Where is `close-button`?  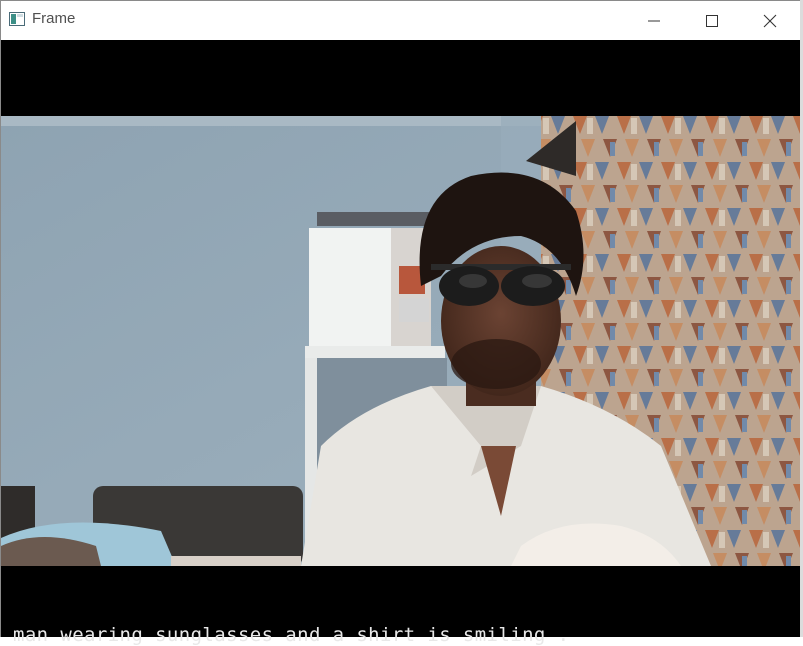 close-button is located at coordinates (770, 20).